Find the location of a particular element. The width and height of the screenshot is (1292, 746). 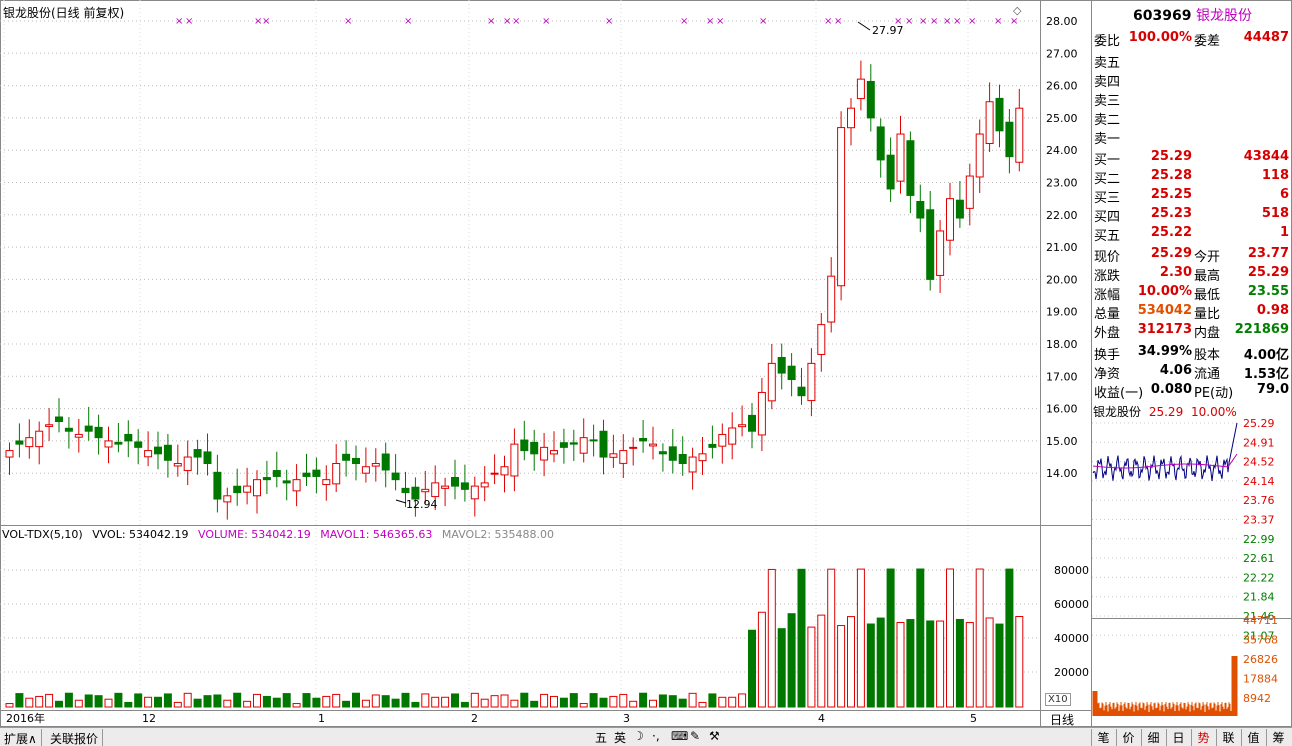

fund-row-1-value1: 4.06 is located at coordinates (1175, 370).